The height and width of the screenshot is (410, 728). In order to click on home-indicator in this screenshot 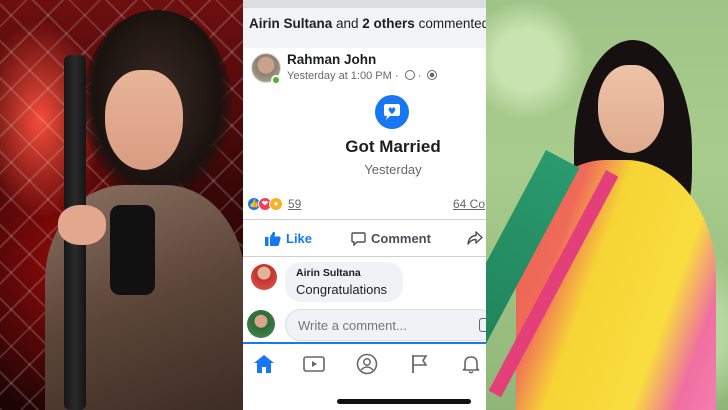, I will do `click(404, 401)`.